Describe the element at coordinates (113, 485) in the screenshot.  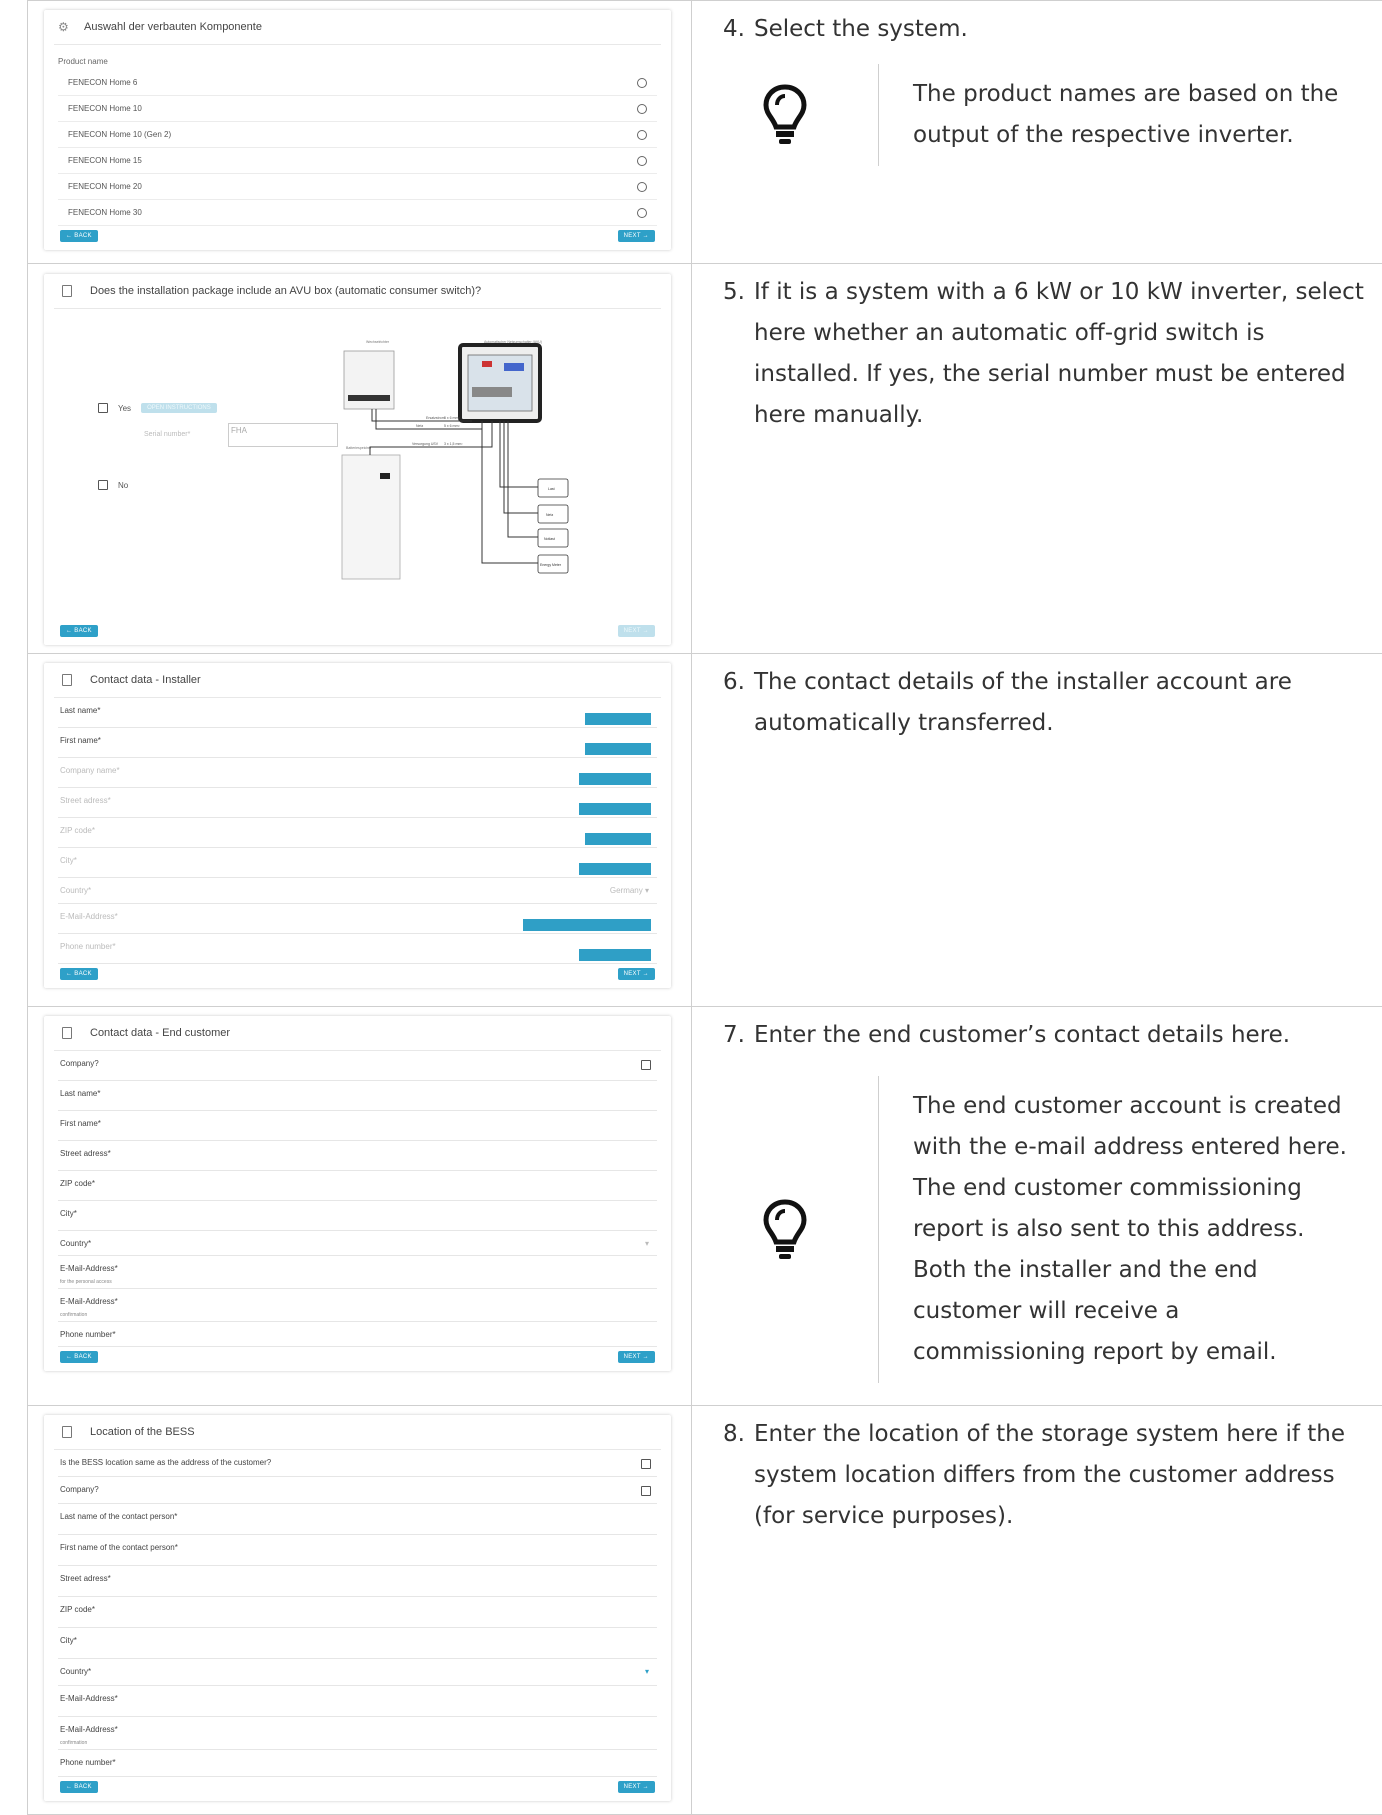
I see `no-option: No` at that location.